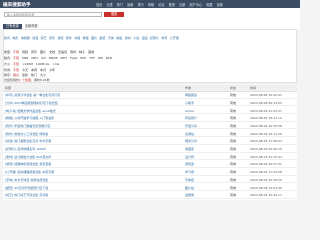 The image size is (320, 240). What do you see at coordinates (205, 195) in the screenshot?
I see `row-author-link: 追剧党` at bounding box center [205, 195].